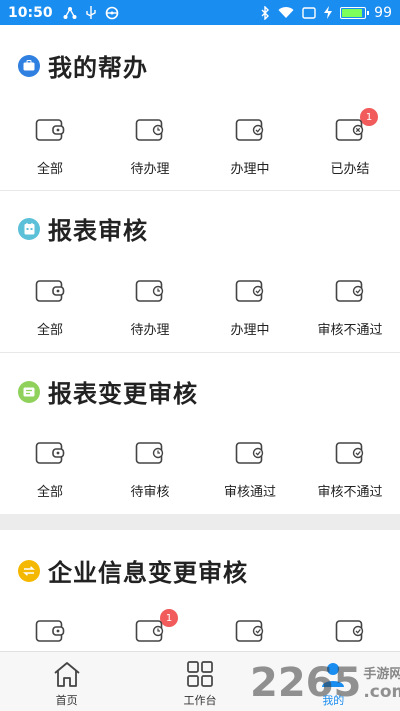 Image resolution: width=400 pixels, height=711 pixels. Describe the element at coordinates (265, 12) in the screenshot. I see `bluetooth-icon` at that location.